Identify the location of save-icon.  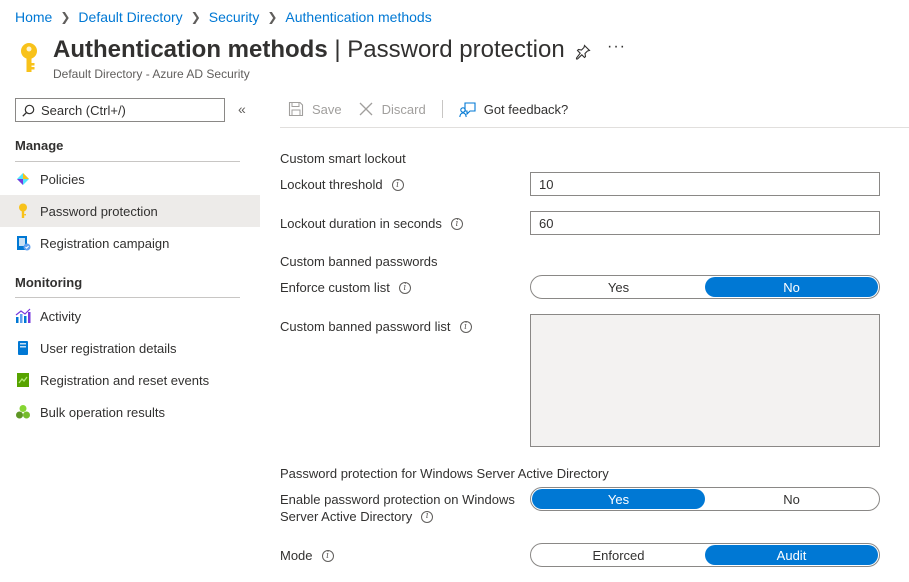
(296, 109).